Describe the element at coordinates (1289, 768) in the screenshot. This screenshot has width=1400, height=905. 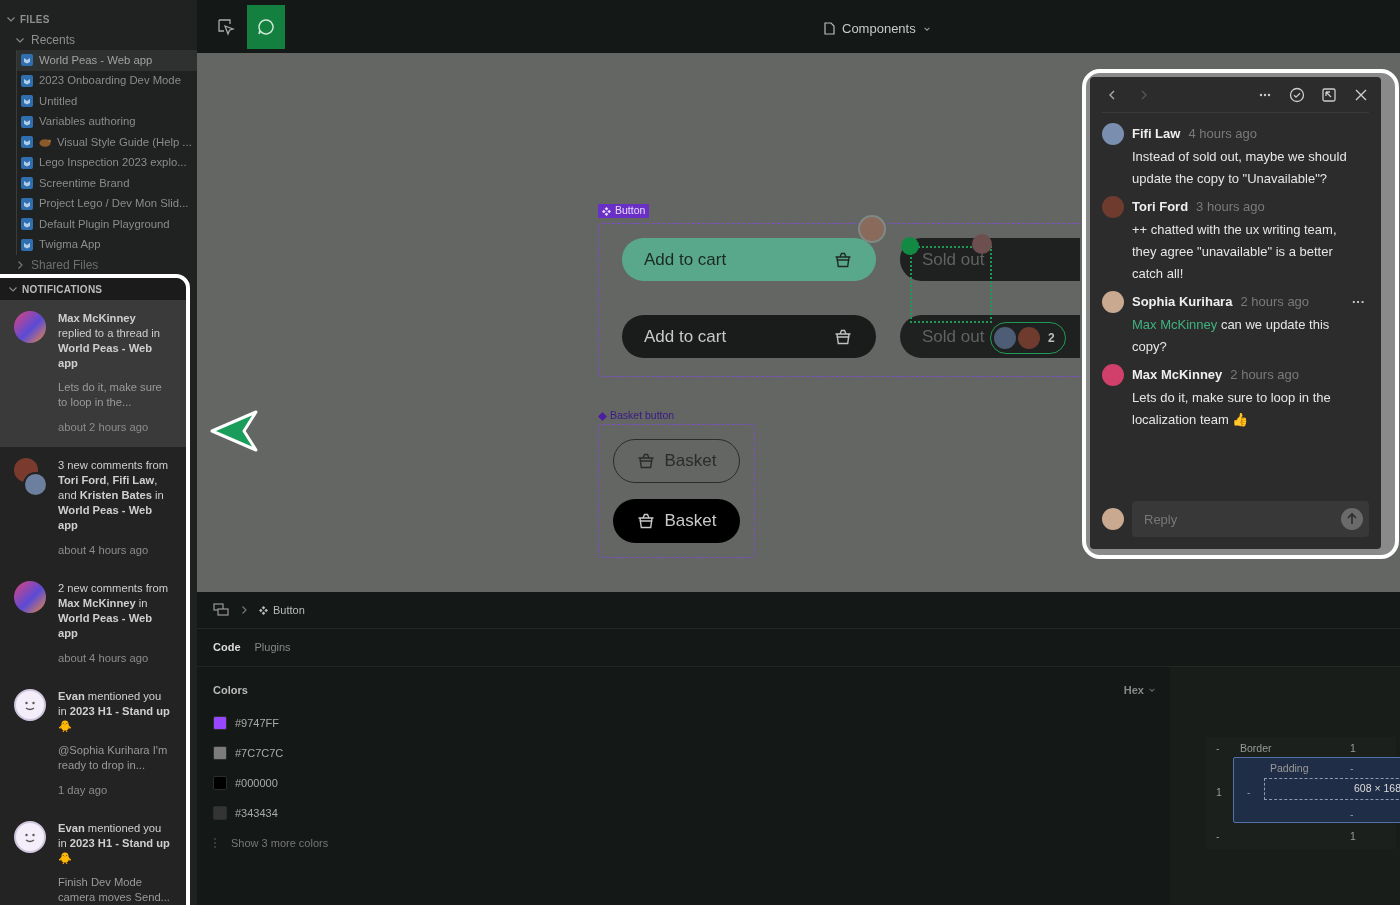
I see `box-model-label: Padding` at that location.